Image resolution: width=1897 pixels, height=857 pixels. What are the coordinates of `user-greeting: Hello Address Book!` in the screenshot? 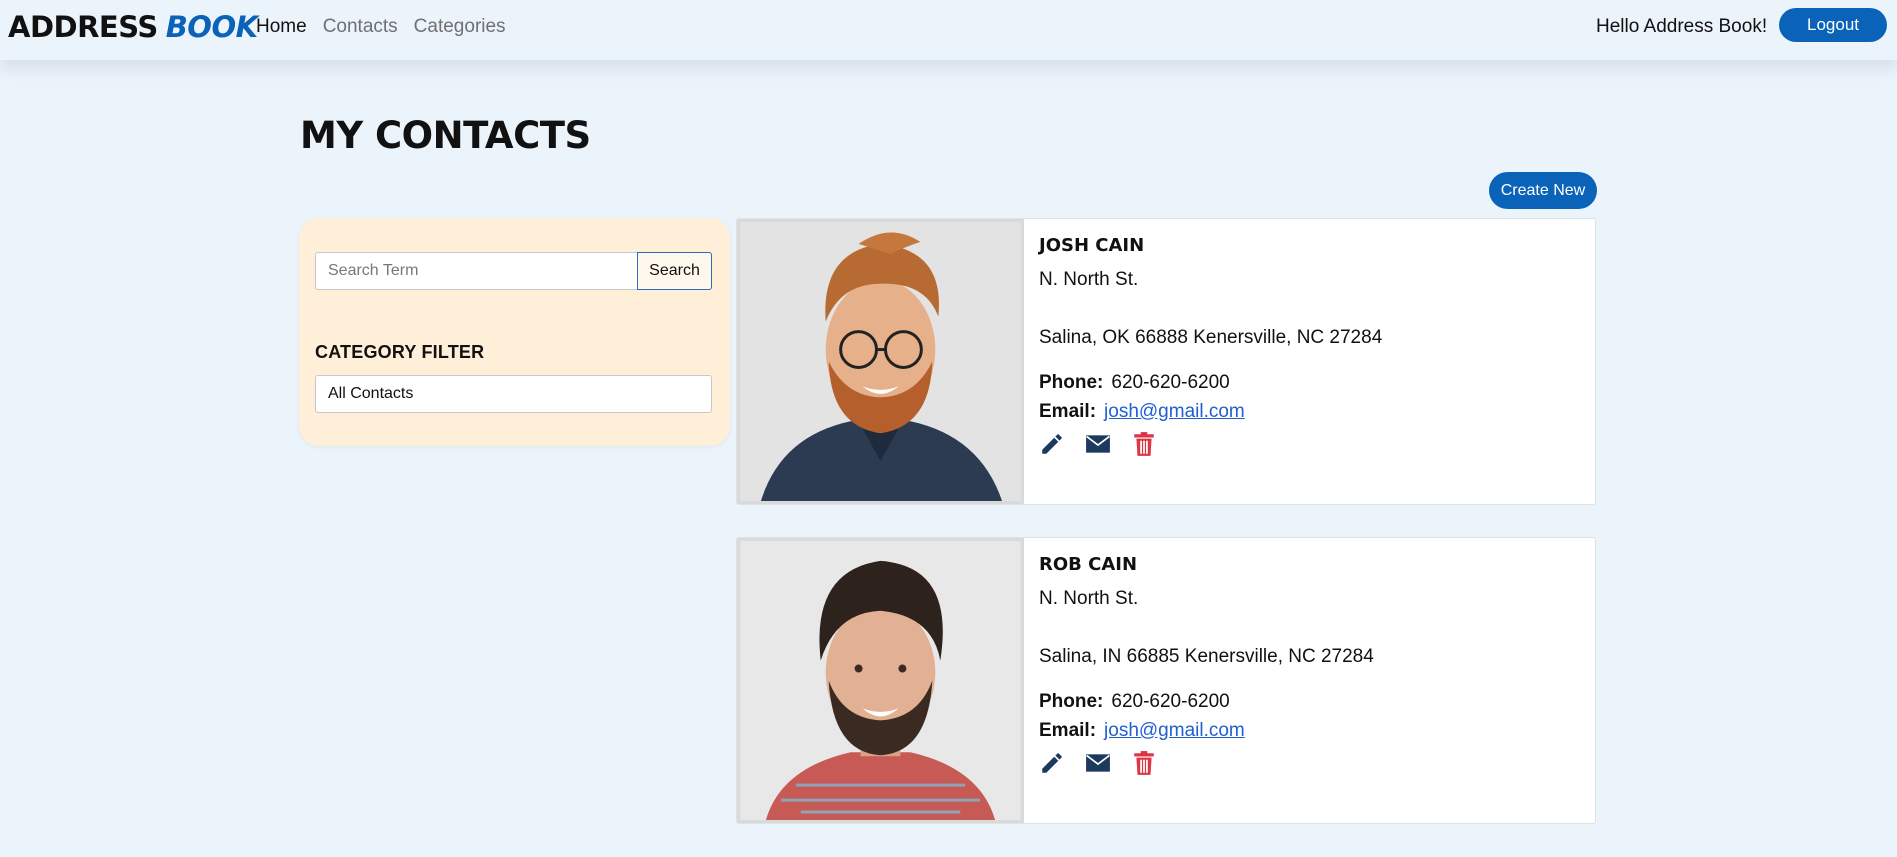 It's located at (1682, 26).